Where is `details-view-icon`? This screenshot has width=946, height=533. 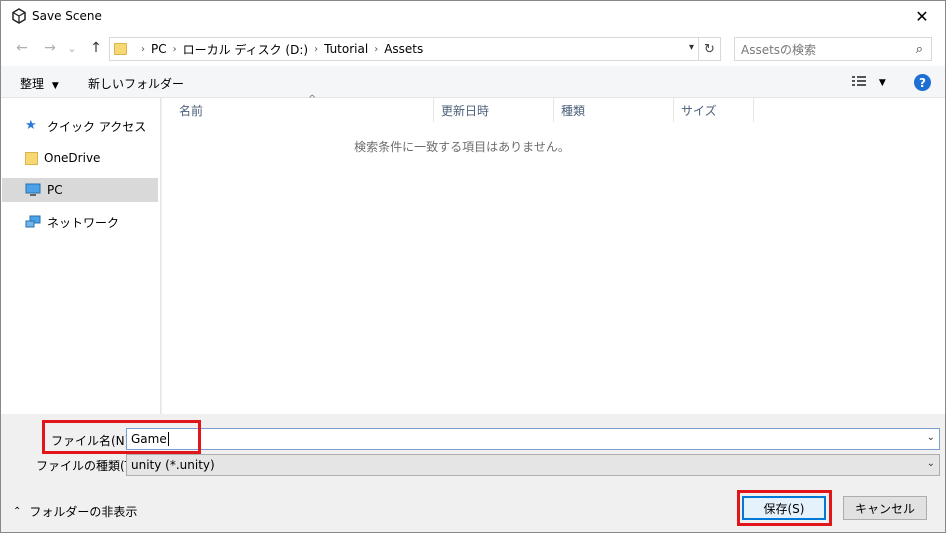
details-view-icon is located at coordinates (859, 81).